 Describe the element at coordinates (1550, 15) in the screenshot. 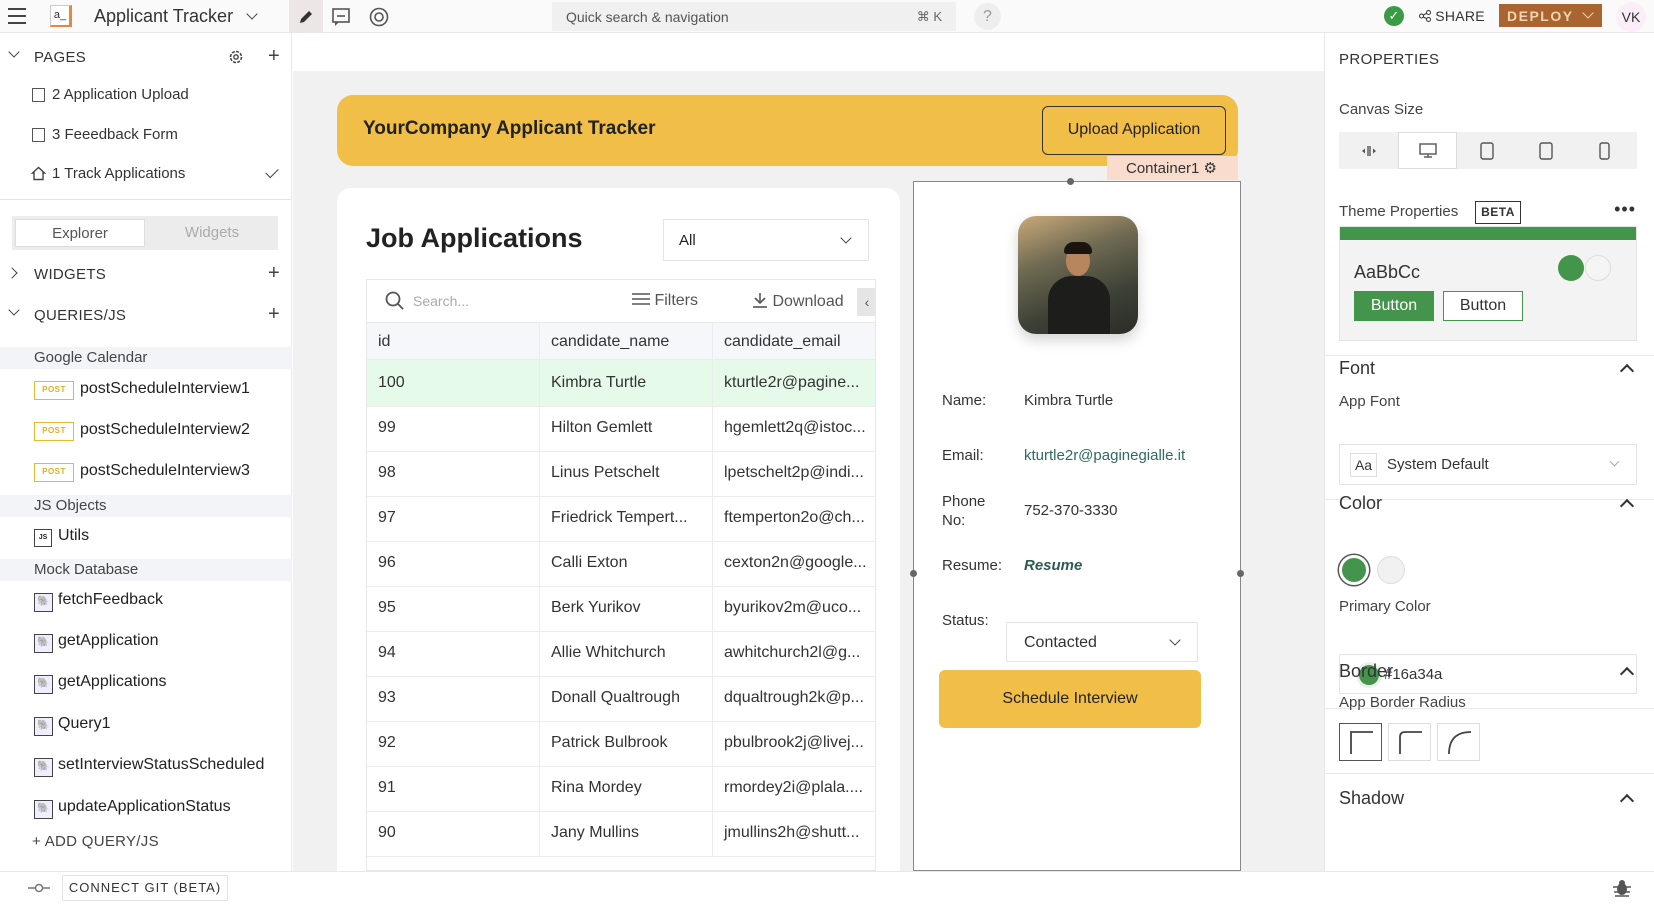

I see `deploy-button: DEPLOY` at that location.